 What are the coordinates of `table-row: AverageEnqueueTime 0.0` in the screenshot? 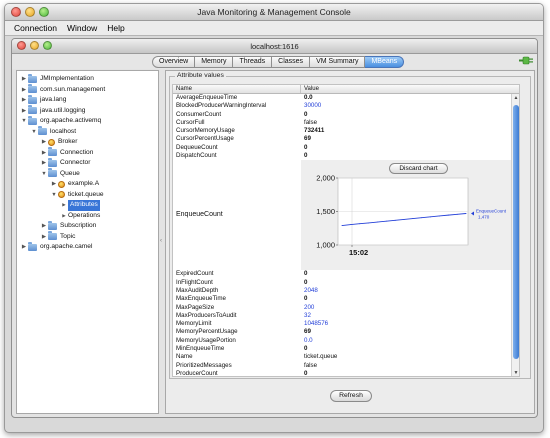 It's located at (346, 98).